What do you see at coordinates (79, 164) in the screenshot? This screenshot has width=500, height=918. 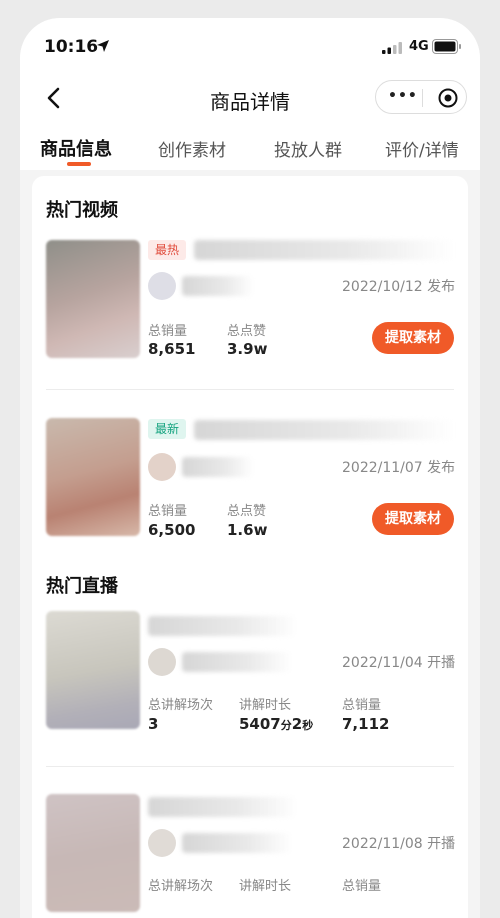 I see `active-tab-indicator` at bounding box center [79, 164].